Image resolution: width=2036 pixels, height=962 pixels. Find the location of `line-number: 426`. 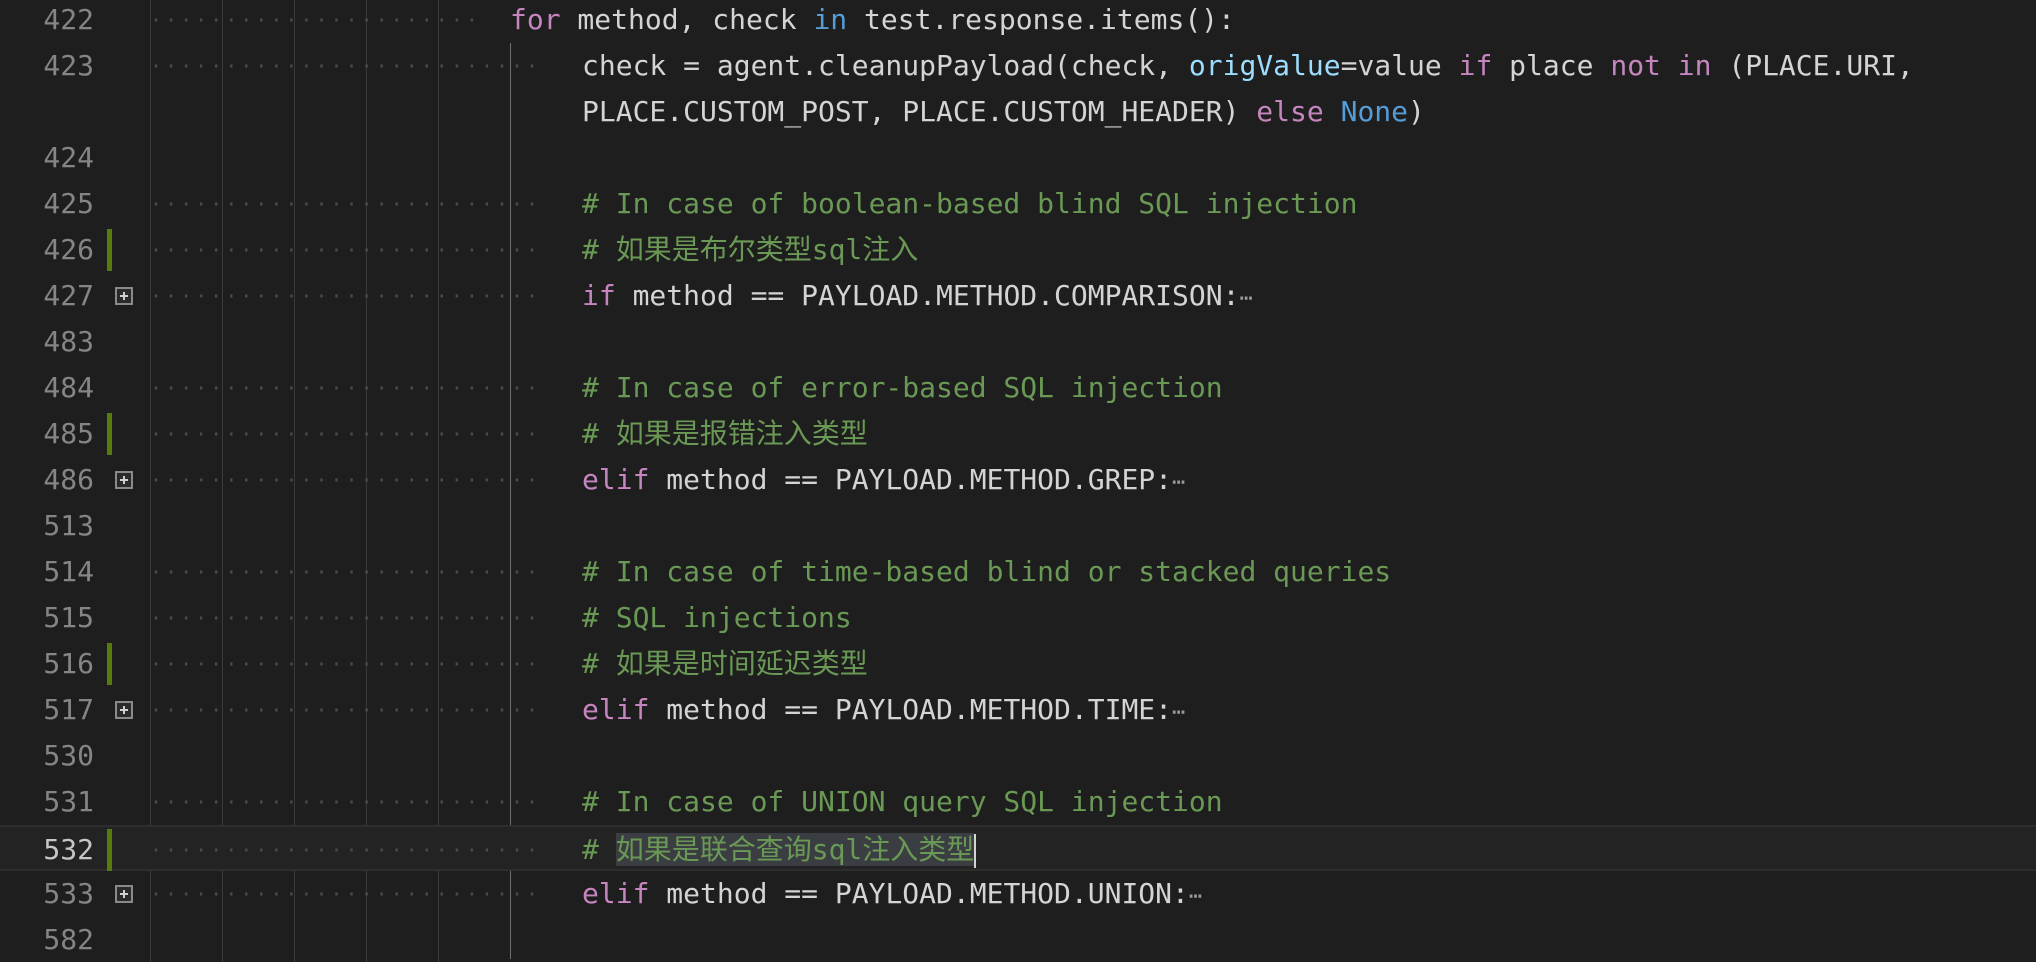

line-number: 426 is located at coordinates (68, 249).